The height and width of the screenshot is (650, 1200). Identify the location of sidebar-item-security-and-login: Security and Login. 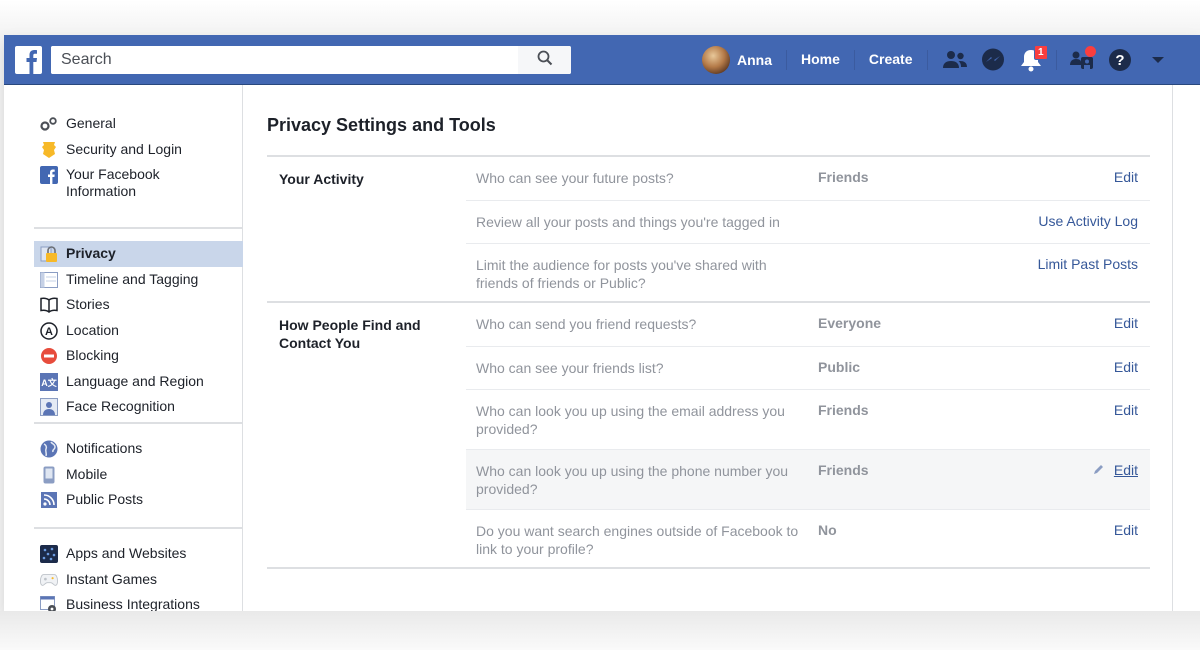
(138, 150).